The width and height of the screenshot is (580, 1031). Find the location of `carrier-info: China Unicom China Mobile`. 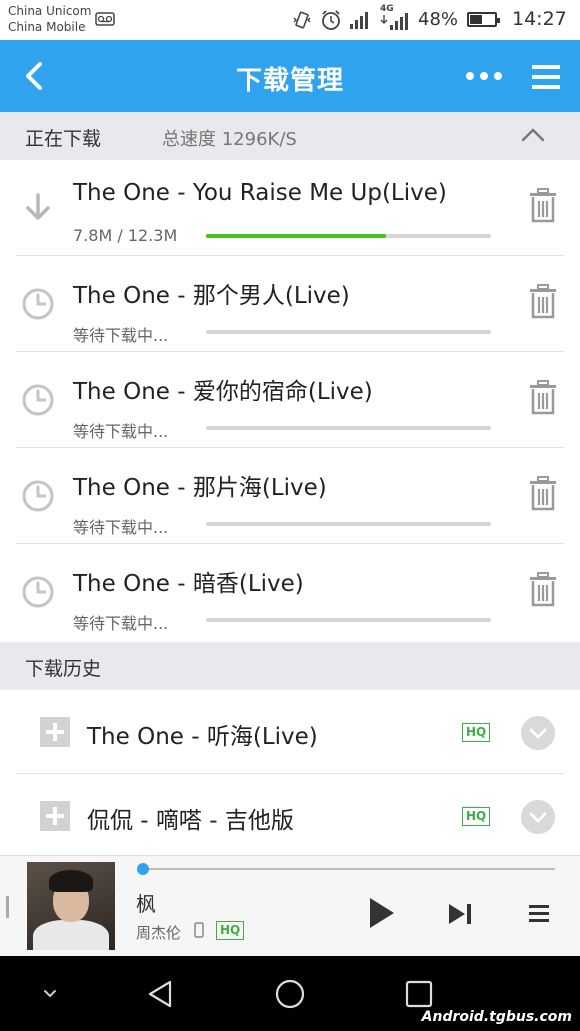

carrier-info: China Unicom China Mobile is located at coordinates (49, 19).